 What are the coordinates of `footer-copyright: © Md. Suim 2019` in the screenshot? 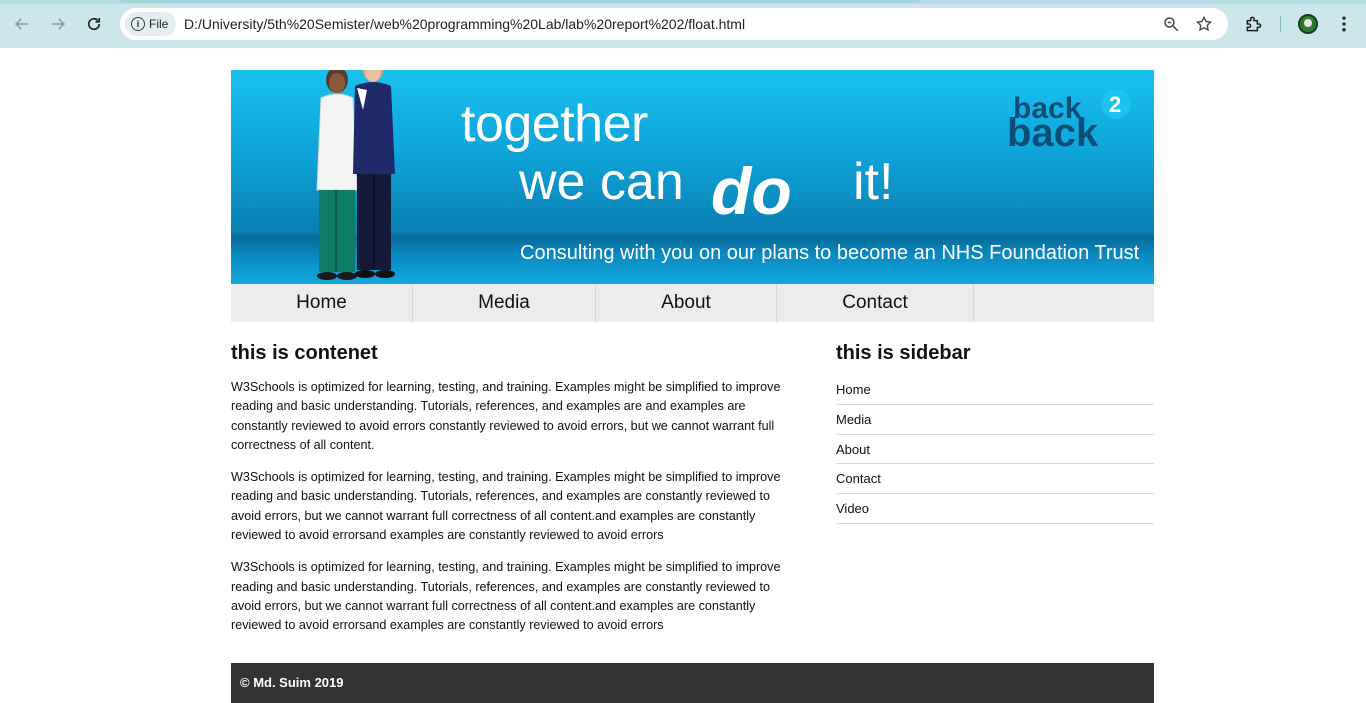 It's located at (292, 682).